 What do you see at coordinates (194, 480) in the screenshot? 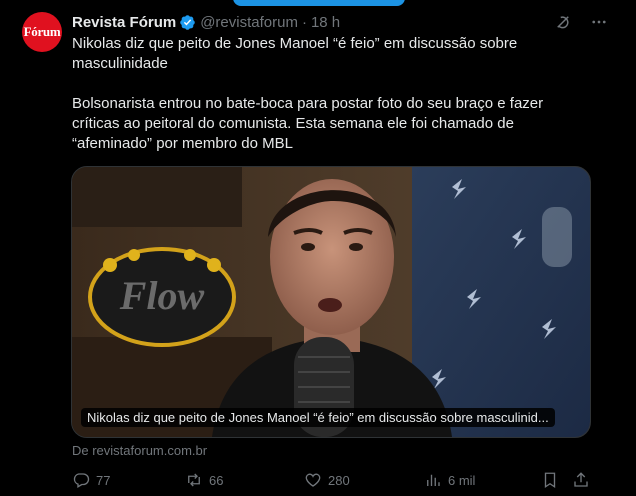
I see `repost-icon` at bounding box center [194, 480].